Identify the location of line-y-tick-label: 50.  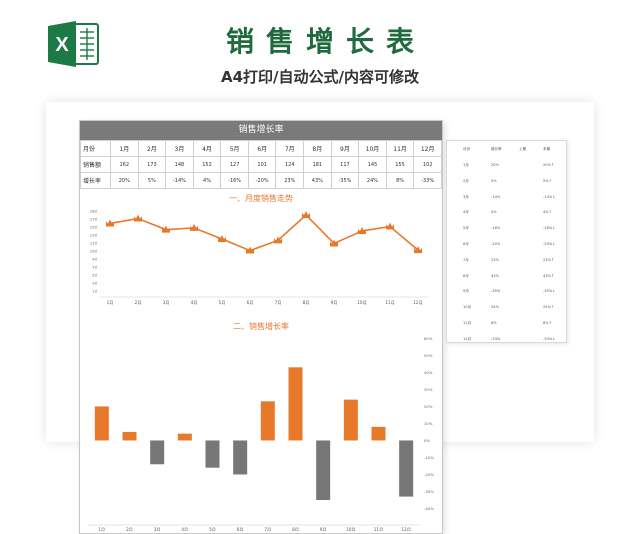
(94, 275).